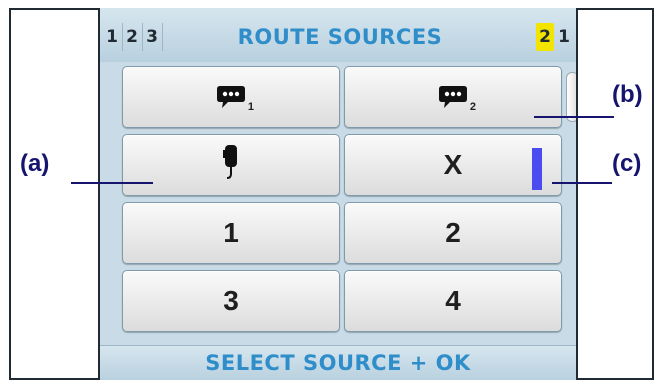 Image resolution: width=667 pixels, height=385 pixels. What do you see at coordinates (112, 37) in the screenshot?
I see `header-digit-1: 1` at bounding box center [112, 37].